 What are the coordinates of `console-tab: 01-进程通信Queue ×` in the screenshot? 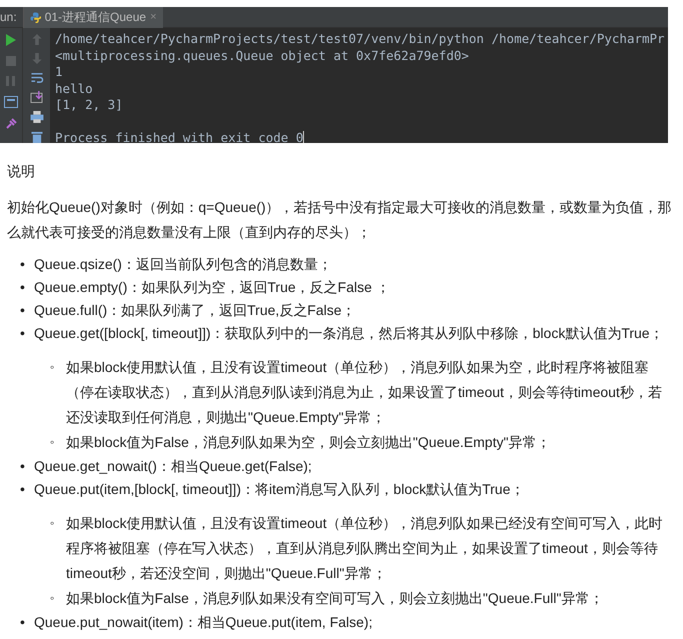 It's located at (93, 17).